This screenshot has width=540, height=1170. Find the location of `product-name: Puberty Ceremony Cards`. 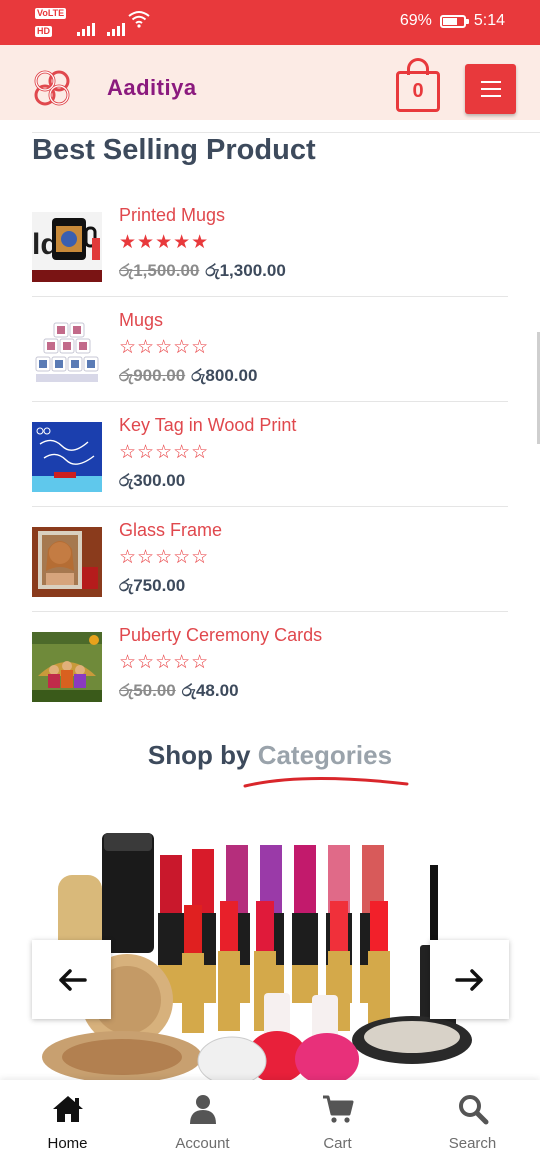

product-name: Puberty Ceremony Cards is located at coordinates (220, 635).